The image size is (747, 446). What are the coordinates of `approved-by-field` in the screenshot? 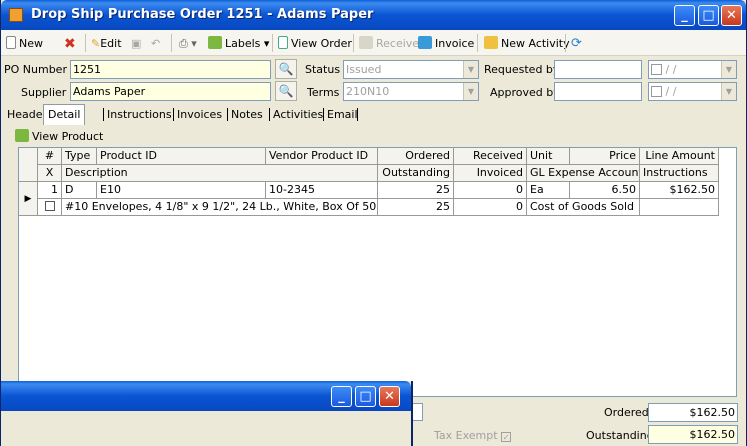 It's located at (598, 91).